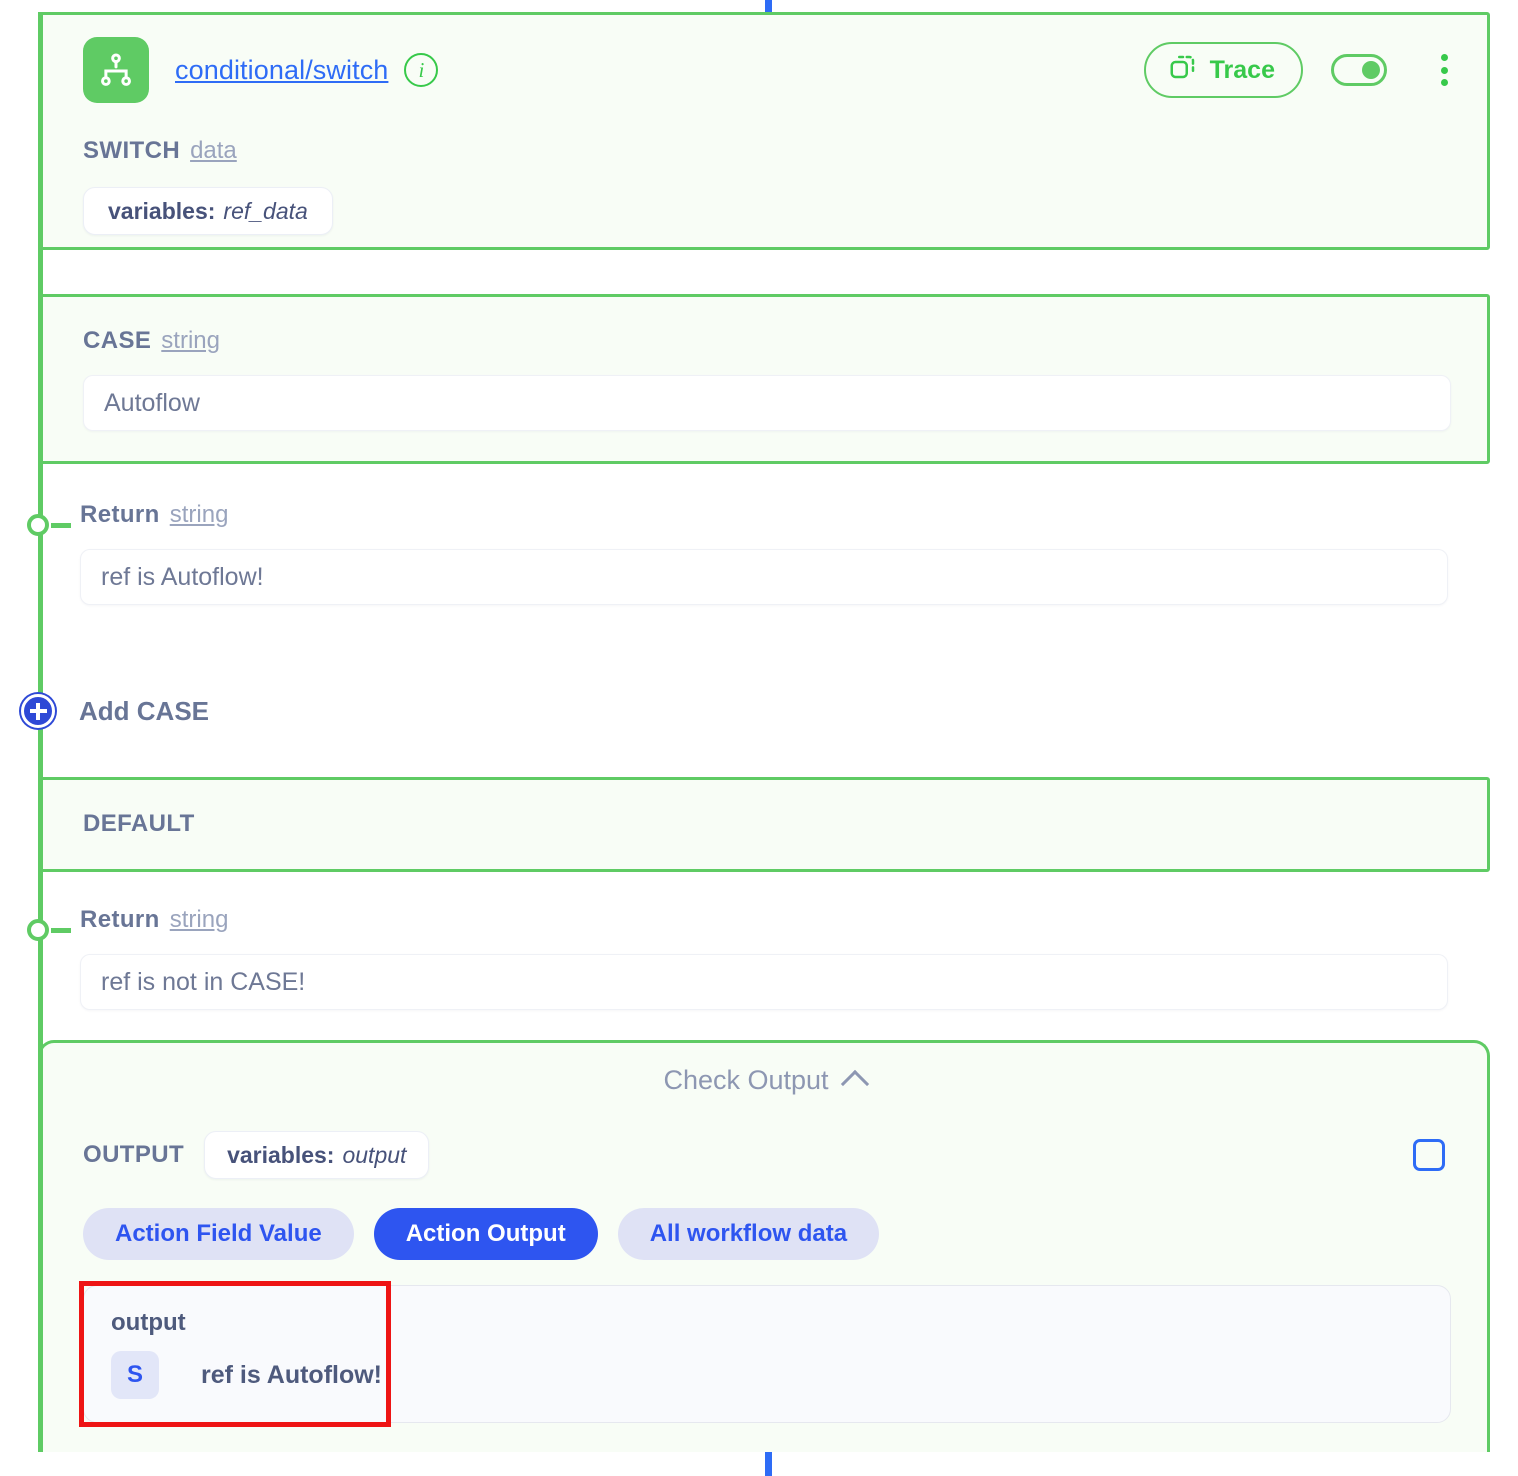  What do you see at coordinates (748, 1234) in the screenshot?
I see `tab-all-workflow-data: All workflow data` at bounding box center [748, 1234].